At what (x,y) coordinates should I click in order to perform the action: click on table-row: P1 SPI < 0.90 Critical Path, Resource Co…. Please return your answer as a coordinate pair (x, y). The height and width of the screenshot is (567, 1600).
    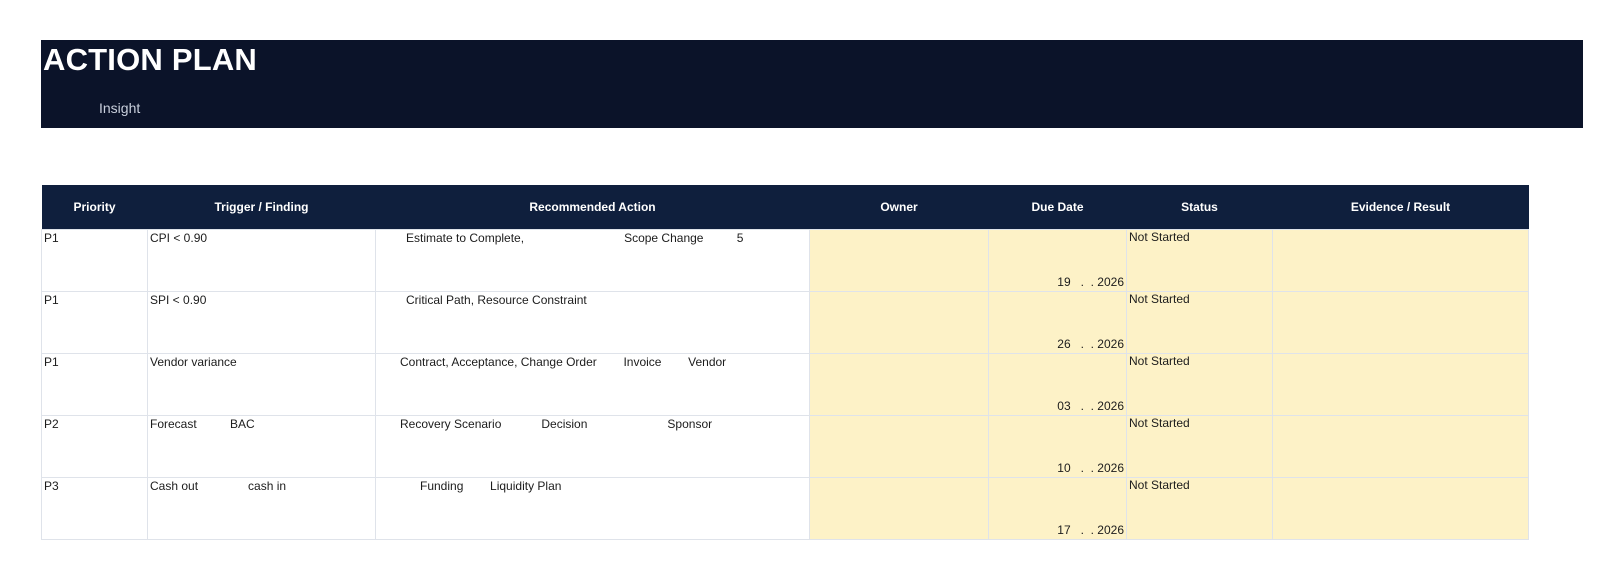
    Looking at the image, I should click on (785, 322).